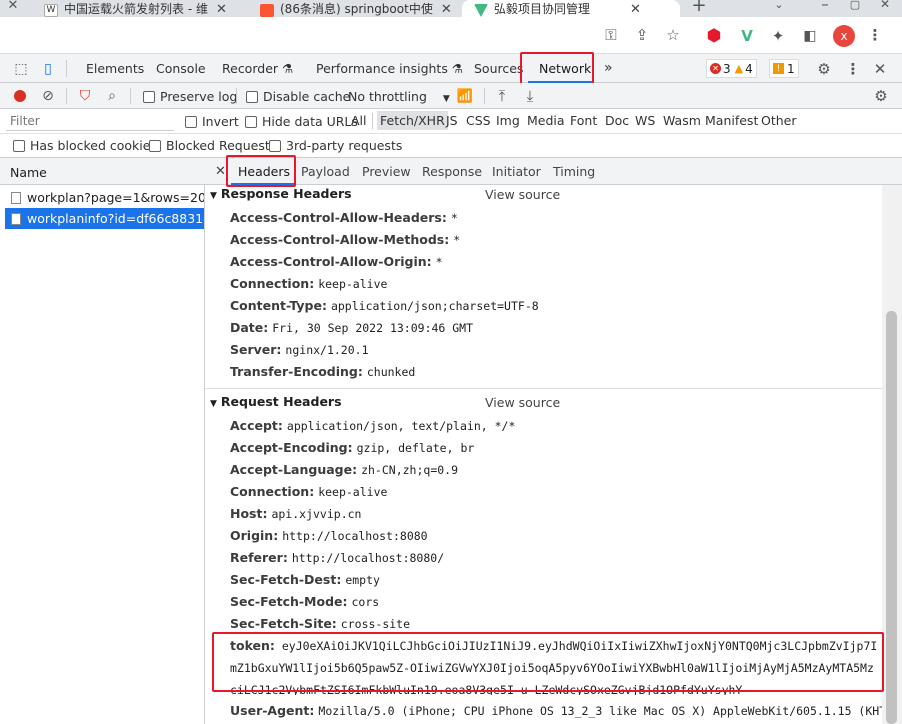  What do you see at coordinates (571, 8) in the screenshot?
I see `browser-tab-3: 弘毅项目协同管理 ✕` at bounding box center [571, 8].